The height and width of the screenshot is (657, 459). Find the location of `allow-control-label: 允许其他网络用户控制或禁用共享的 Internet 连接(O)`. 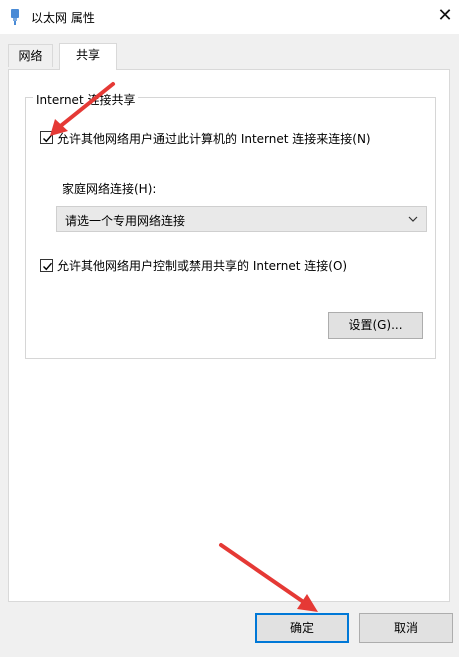

allow-control-label: 允许其他网络用户控制或禁用共享的 Internet 连接(O) is located at coordinates (202, 265).